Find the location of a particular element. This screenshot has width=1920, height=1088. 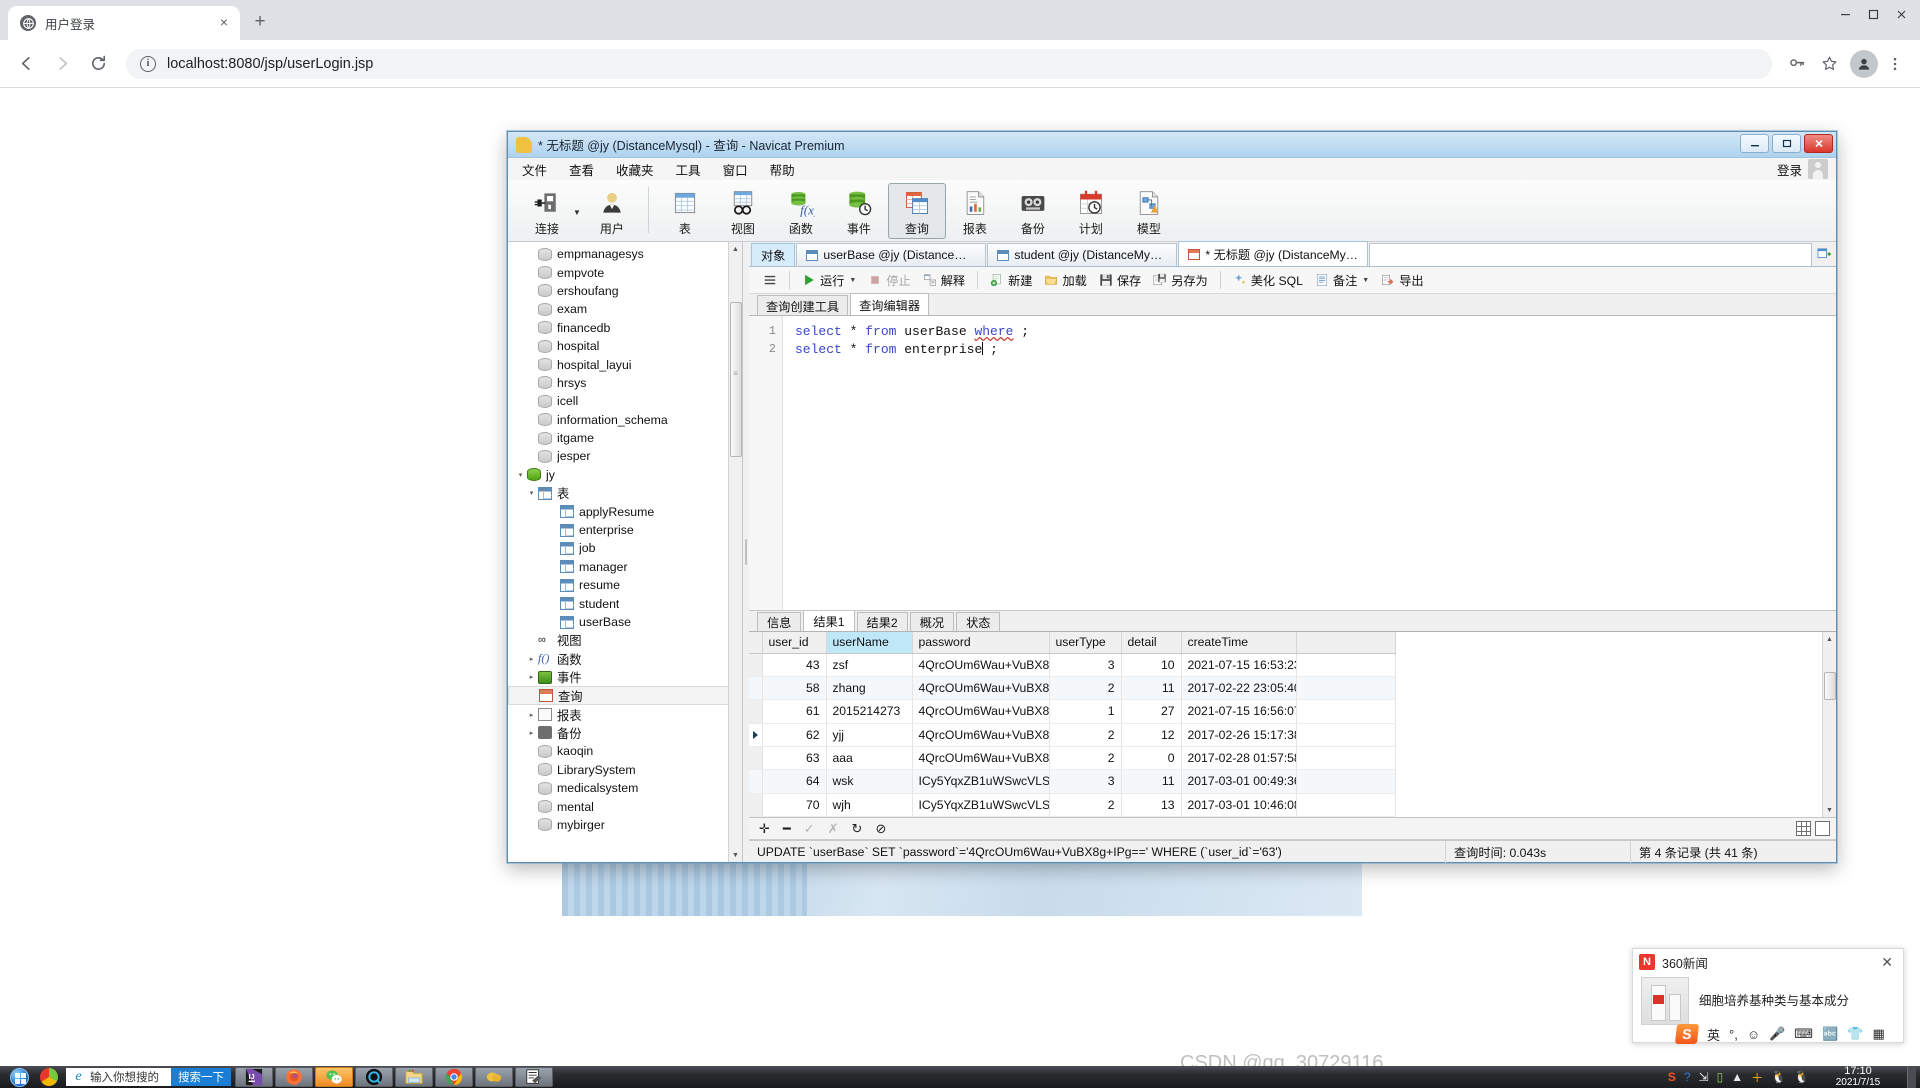

cell-userName: aaa is located at coordinates (869, 758).